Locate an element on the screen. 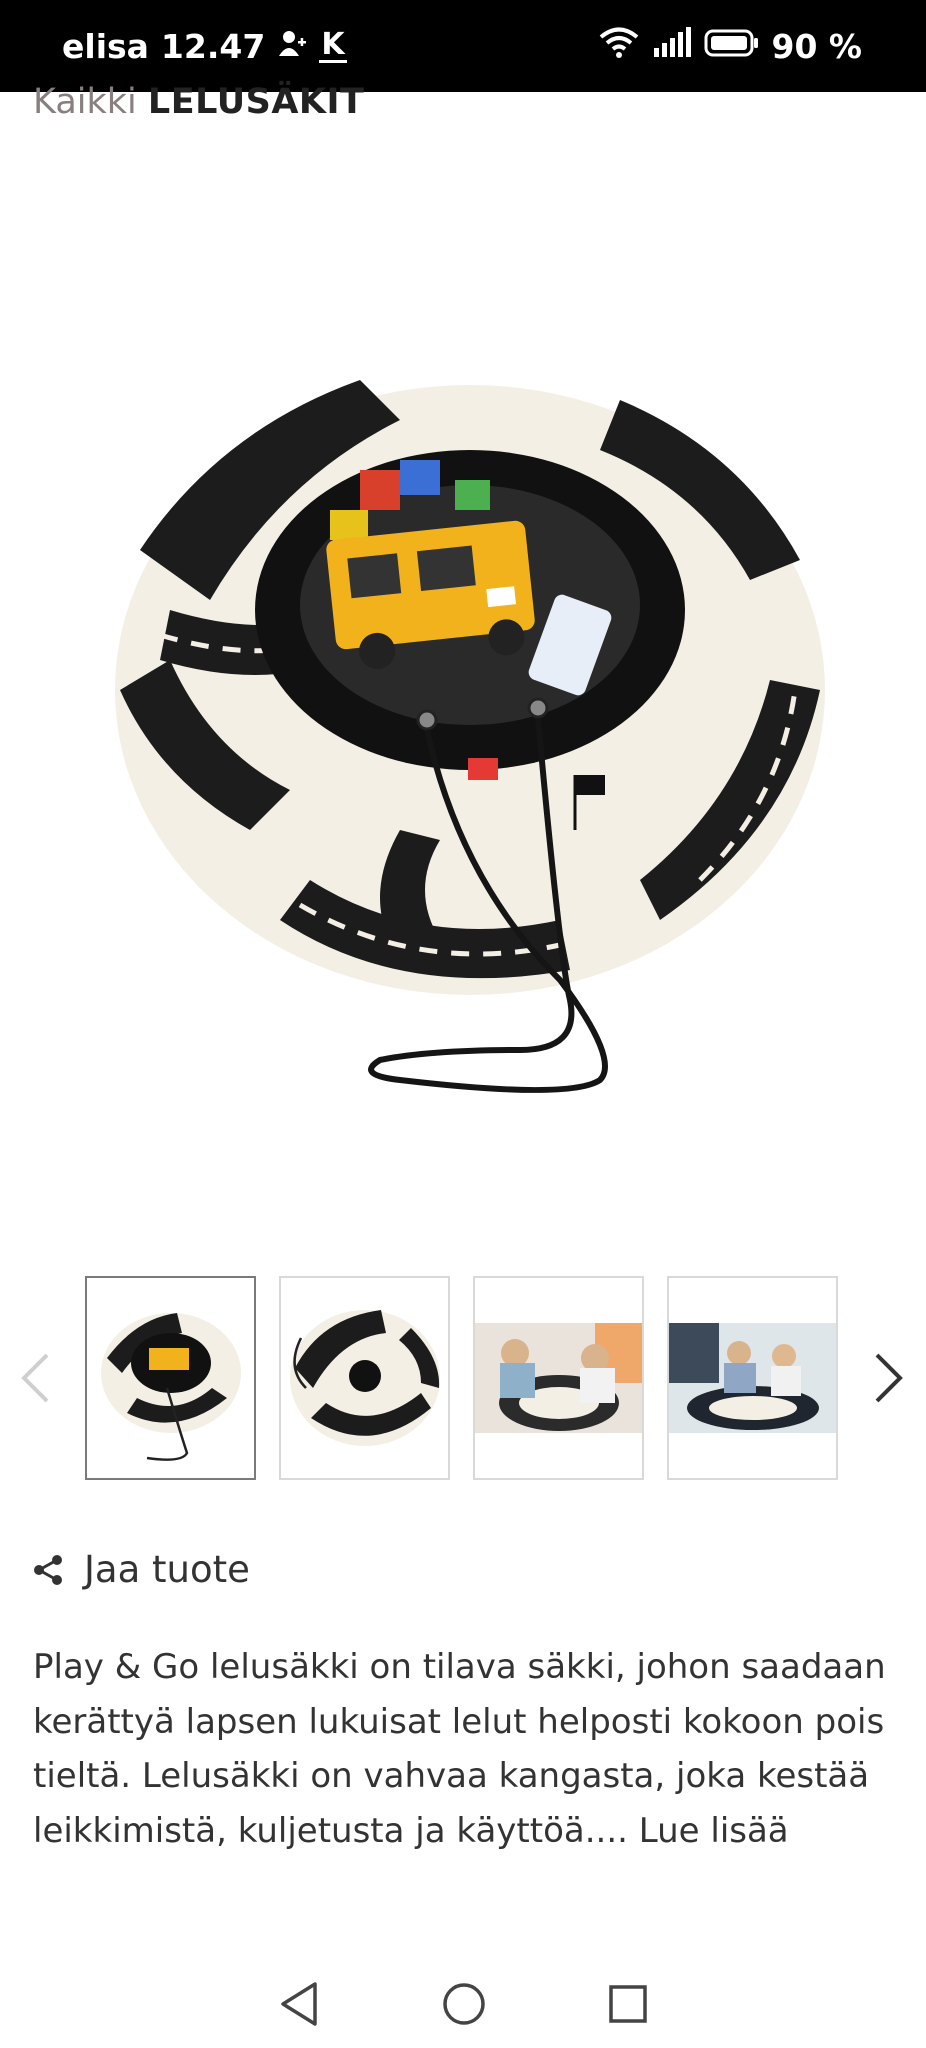 The image size is (926, 2048). share-icon is located at coordinates (48, 1569).